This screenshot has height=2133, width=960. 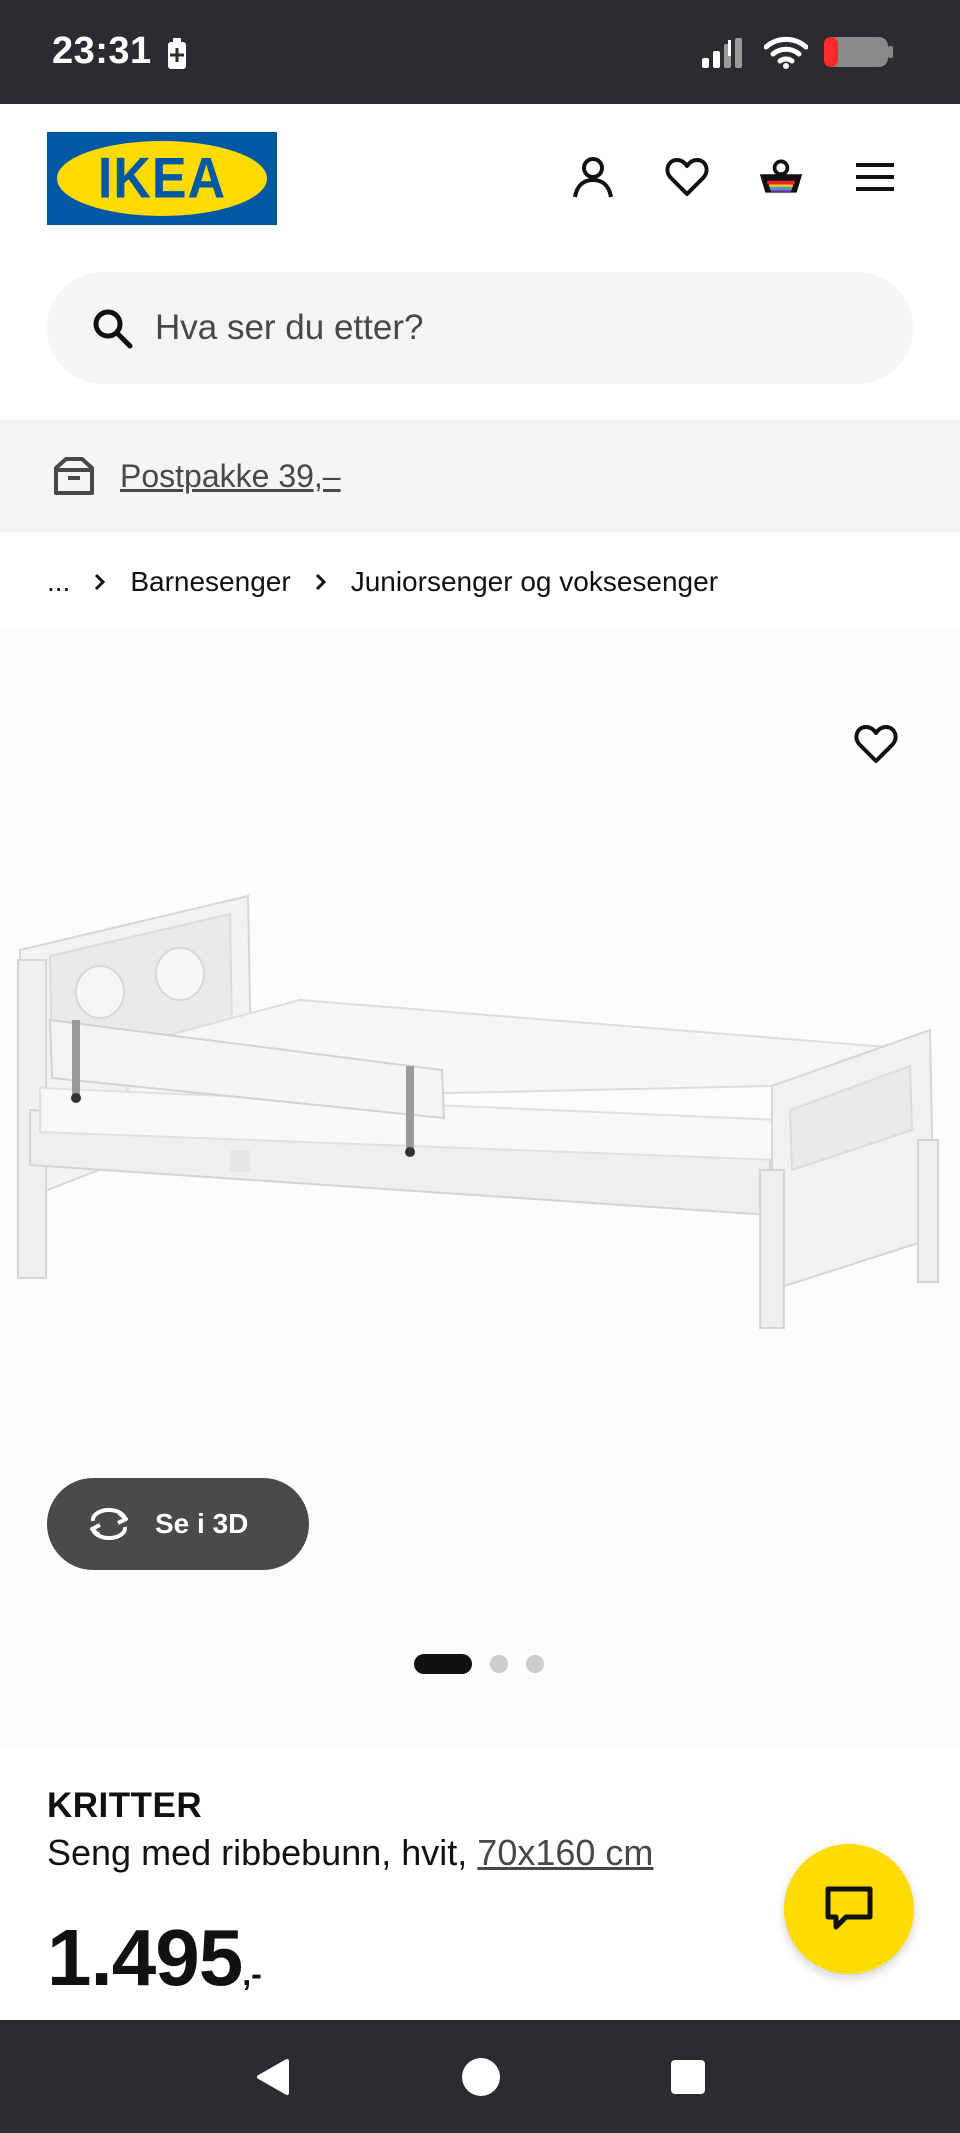 What do you see at coordinates (480, 52) in the screenshot?
I see `status-bar: 23:31` at bounding box center [480, 52].